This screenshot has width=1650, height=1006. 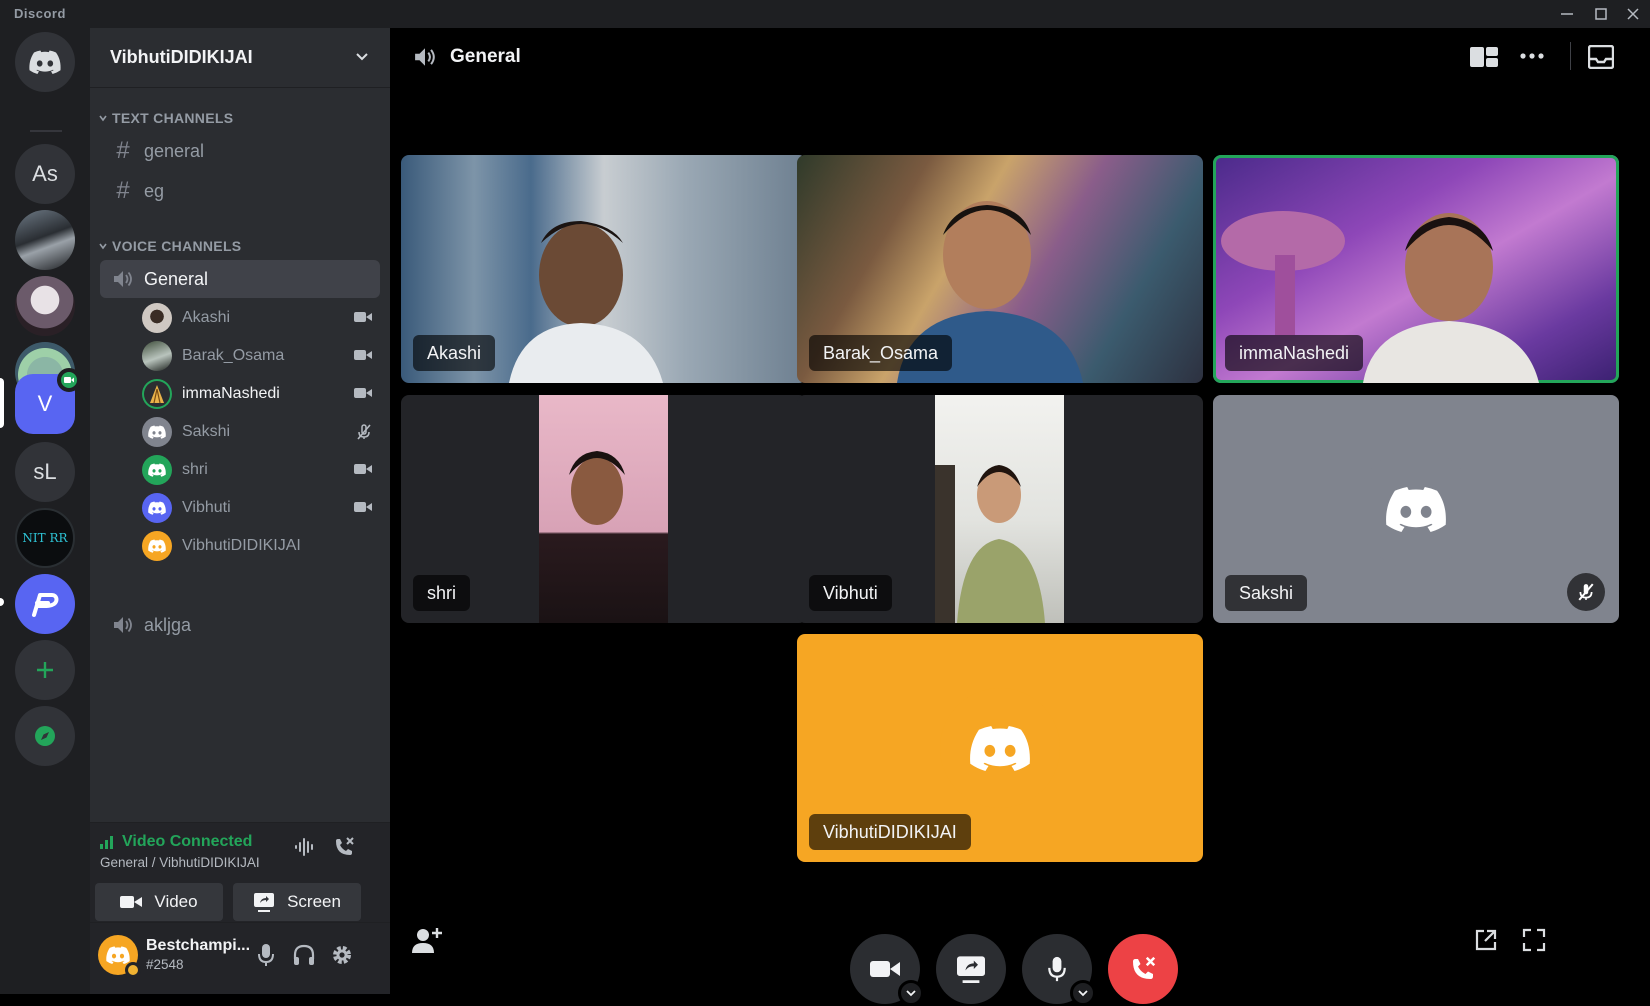 I want to click on p-logo-icon, so click(x=45, y=605).